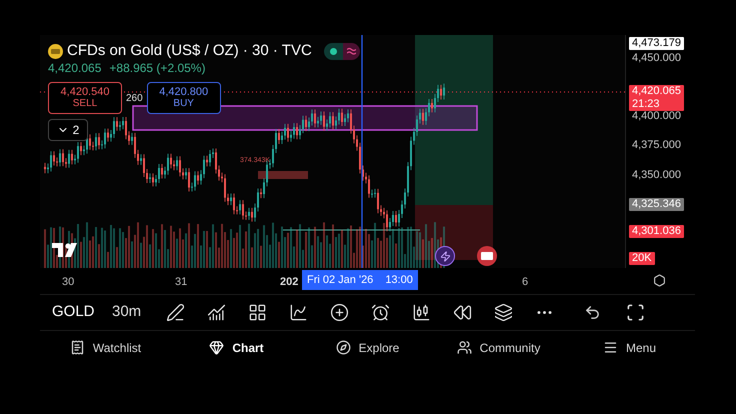  I want to click on interval-button: 30m, so click(139, 312).